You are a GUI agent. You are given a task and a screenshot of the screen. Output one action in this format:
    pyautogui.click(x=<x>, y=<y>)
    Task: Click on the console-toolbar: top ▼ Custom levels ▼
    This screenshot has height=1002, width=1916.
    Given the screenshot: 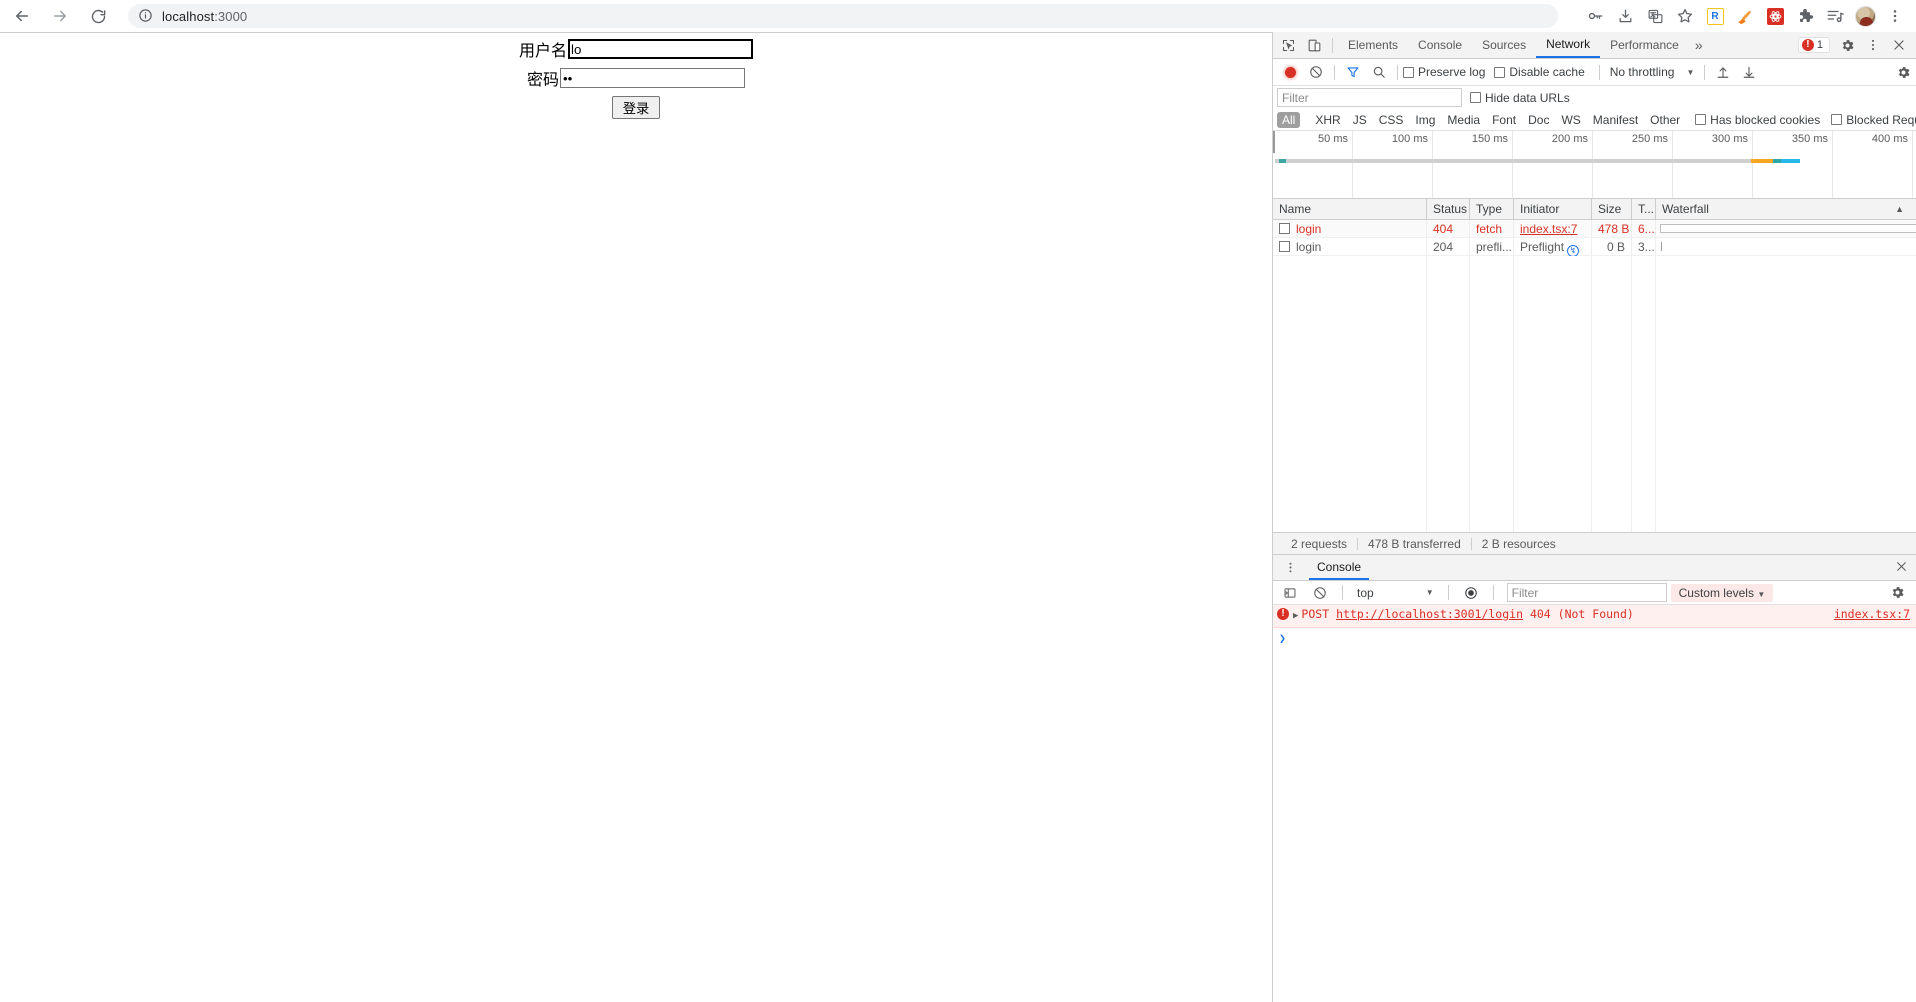 What is the action you would take?
    pyautogui.click(x=1594, y=593)
    